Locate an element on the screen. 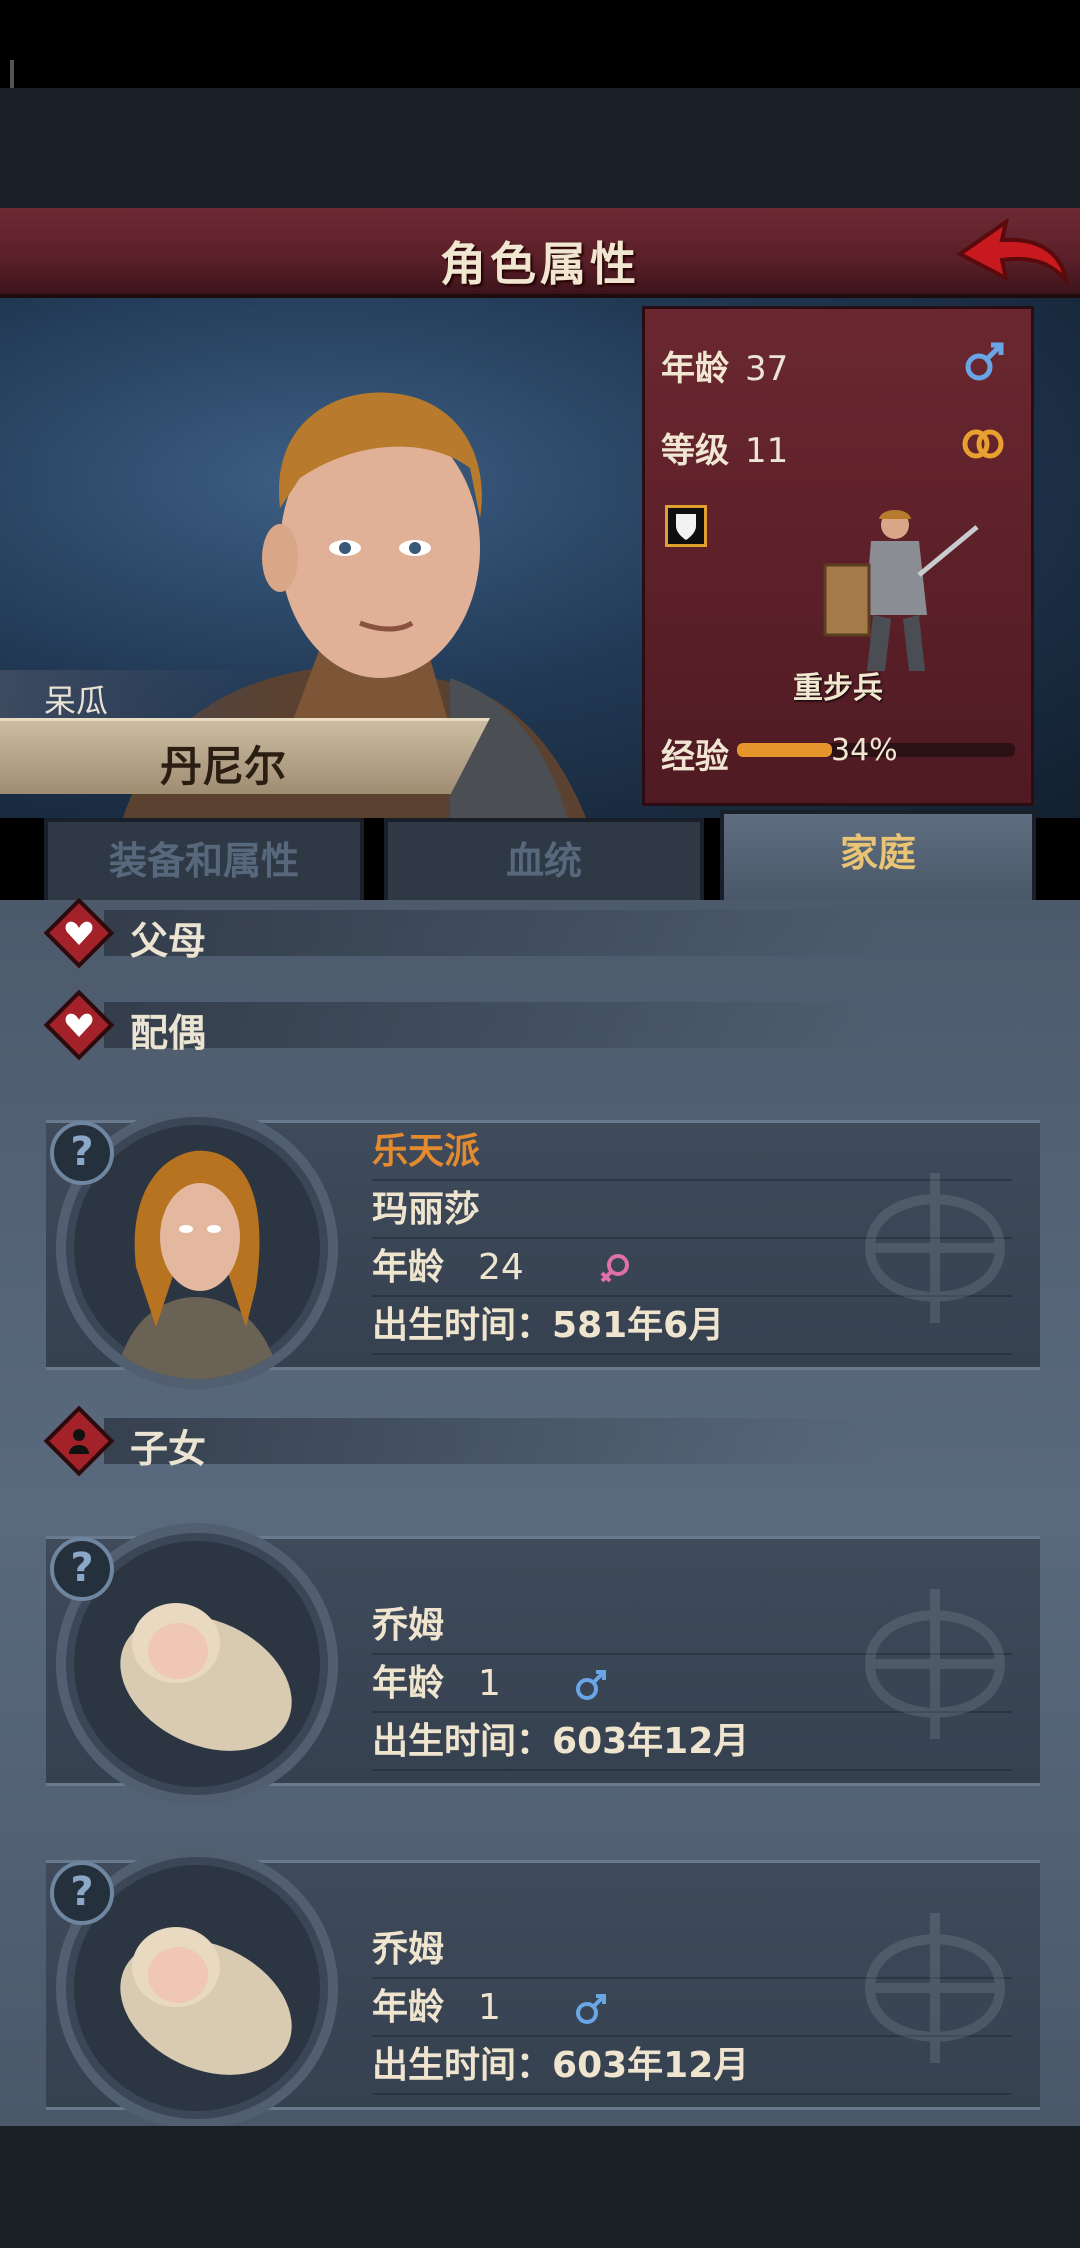 This screenshot has width=1080, height=2248. back-arrow-icon is located at coordinates (1013, 252).